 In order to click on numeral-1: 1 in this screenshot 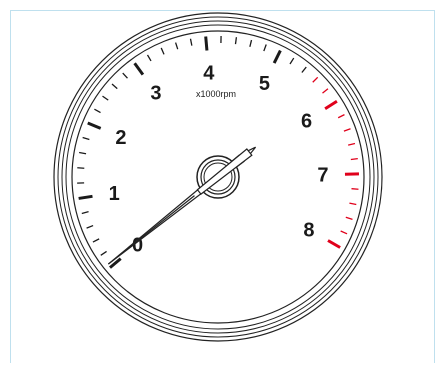, I will do `click(114, 194)`.